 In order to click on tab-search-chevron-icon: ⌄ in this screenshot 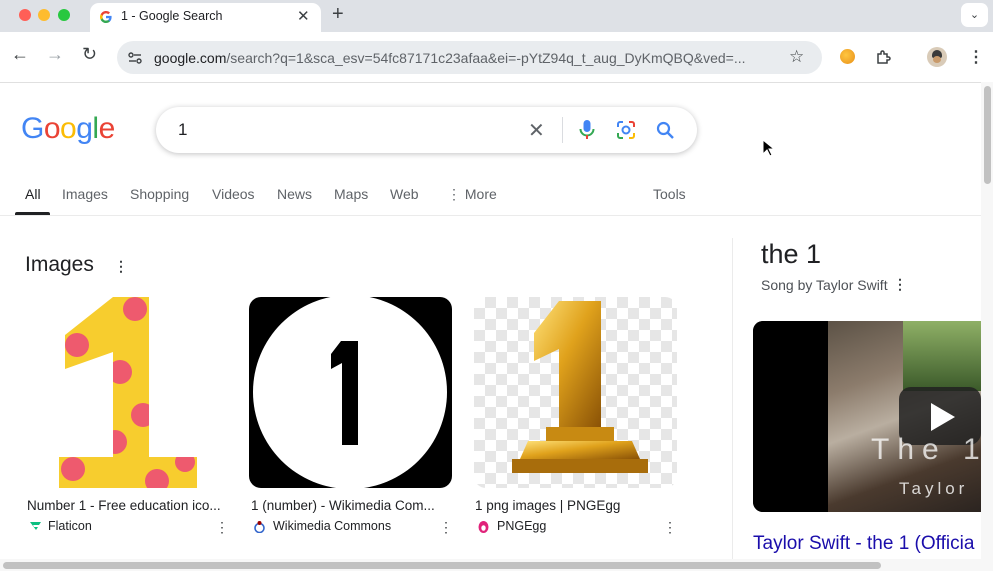, I will do `click(974, 15)`.